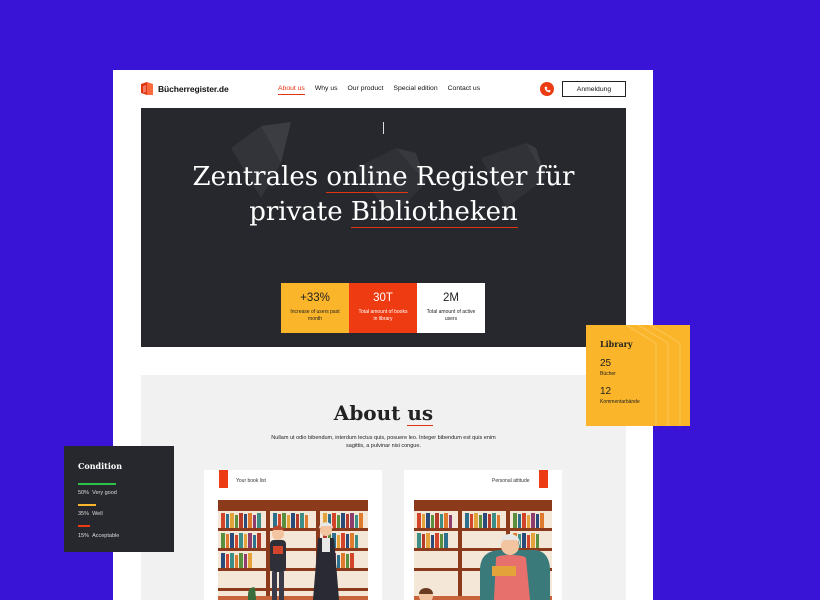 This screenshot has height=600, width=820. Describe the element at coordinates (483, 550) in the screenshot. I see `reading-illustration` at that location.